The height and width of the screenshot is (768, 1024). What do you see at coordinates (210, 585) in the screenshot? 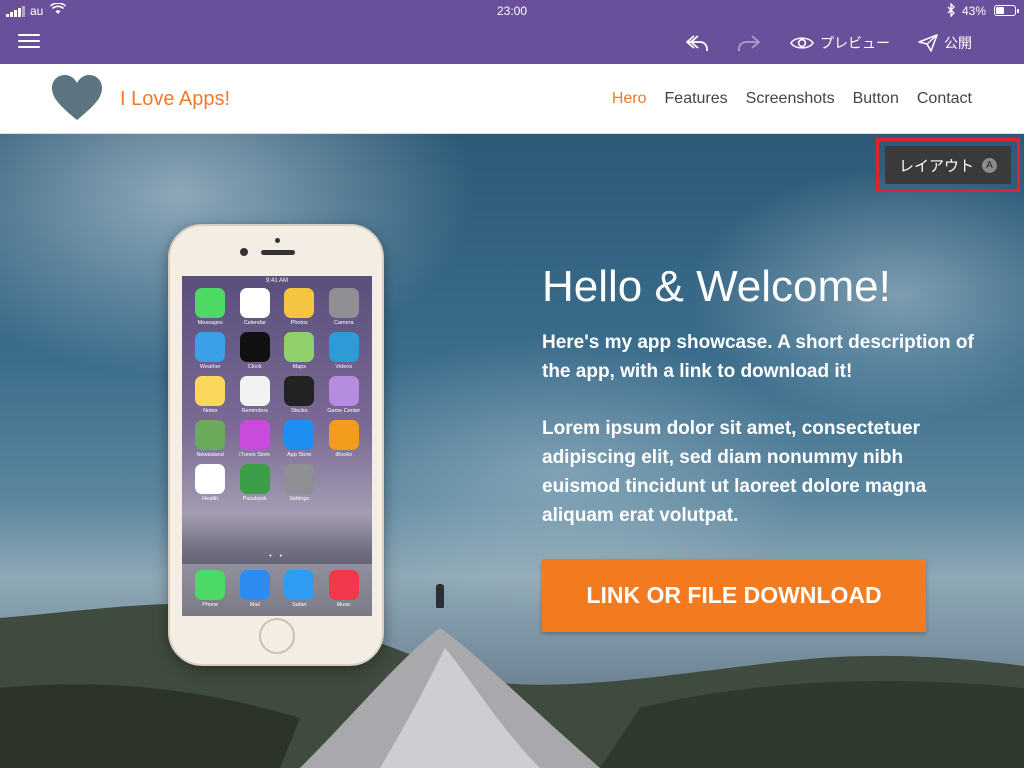
I see `phone-app-icon` at bounding box center [210, 585].